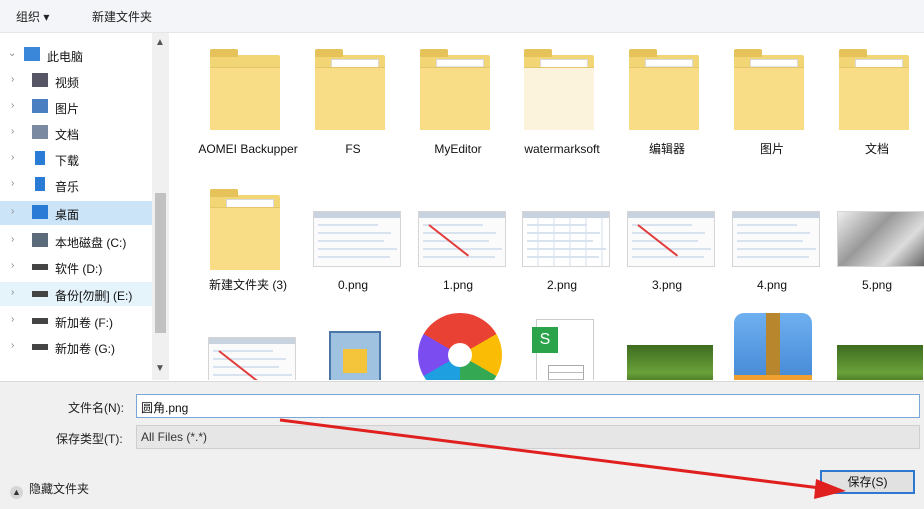  I want to click on file-tile: 图片, so click(772, 101).